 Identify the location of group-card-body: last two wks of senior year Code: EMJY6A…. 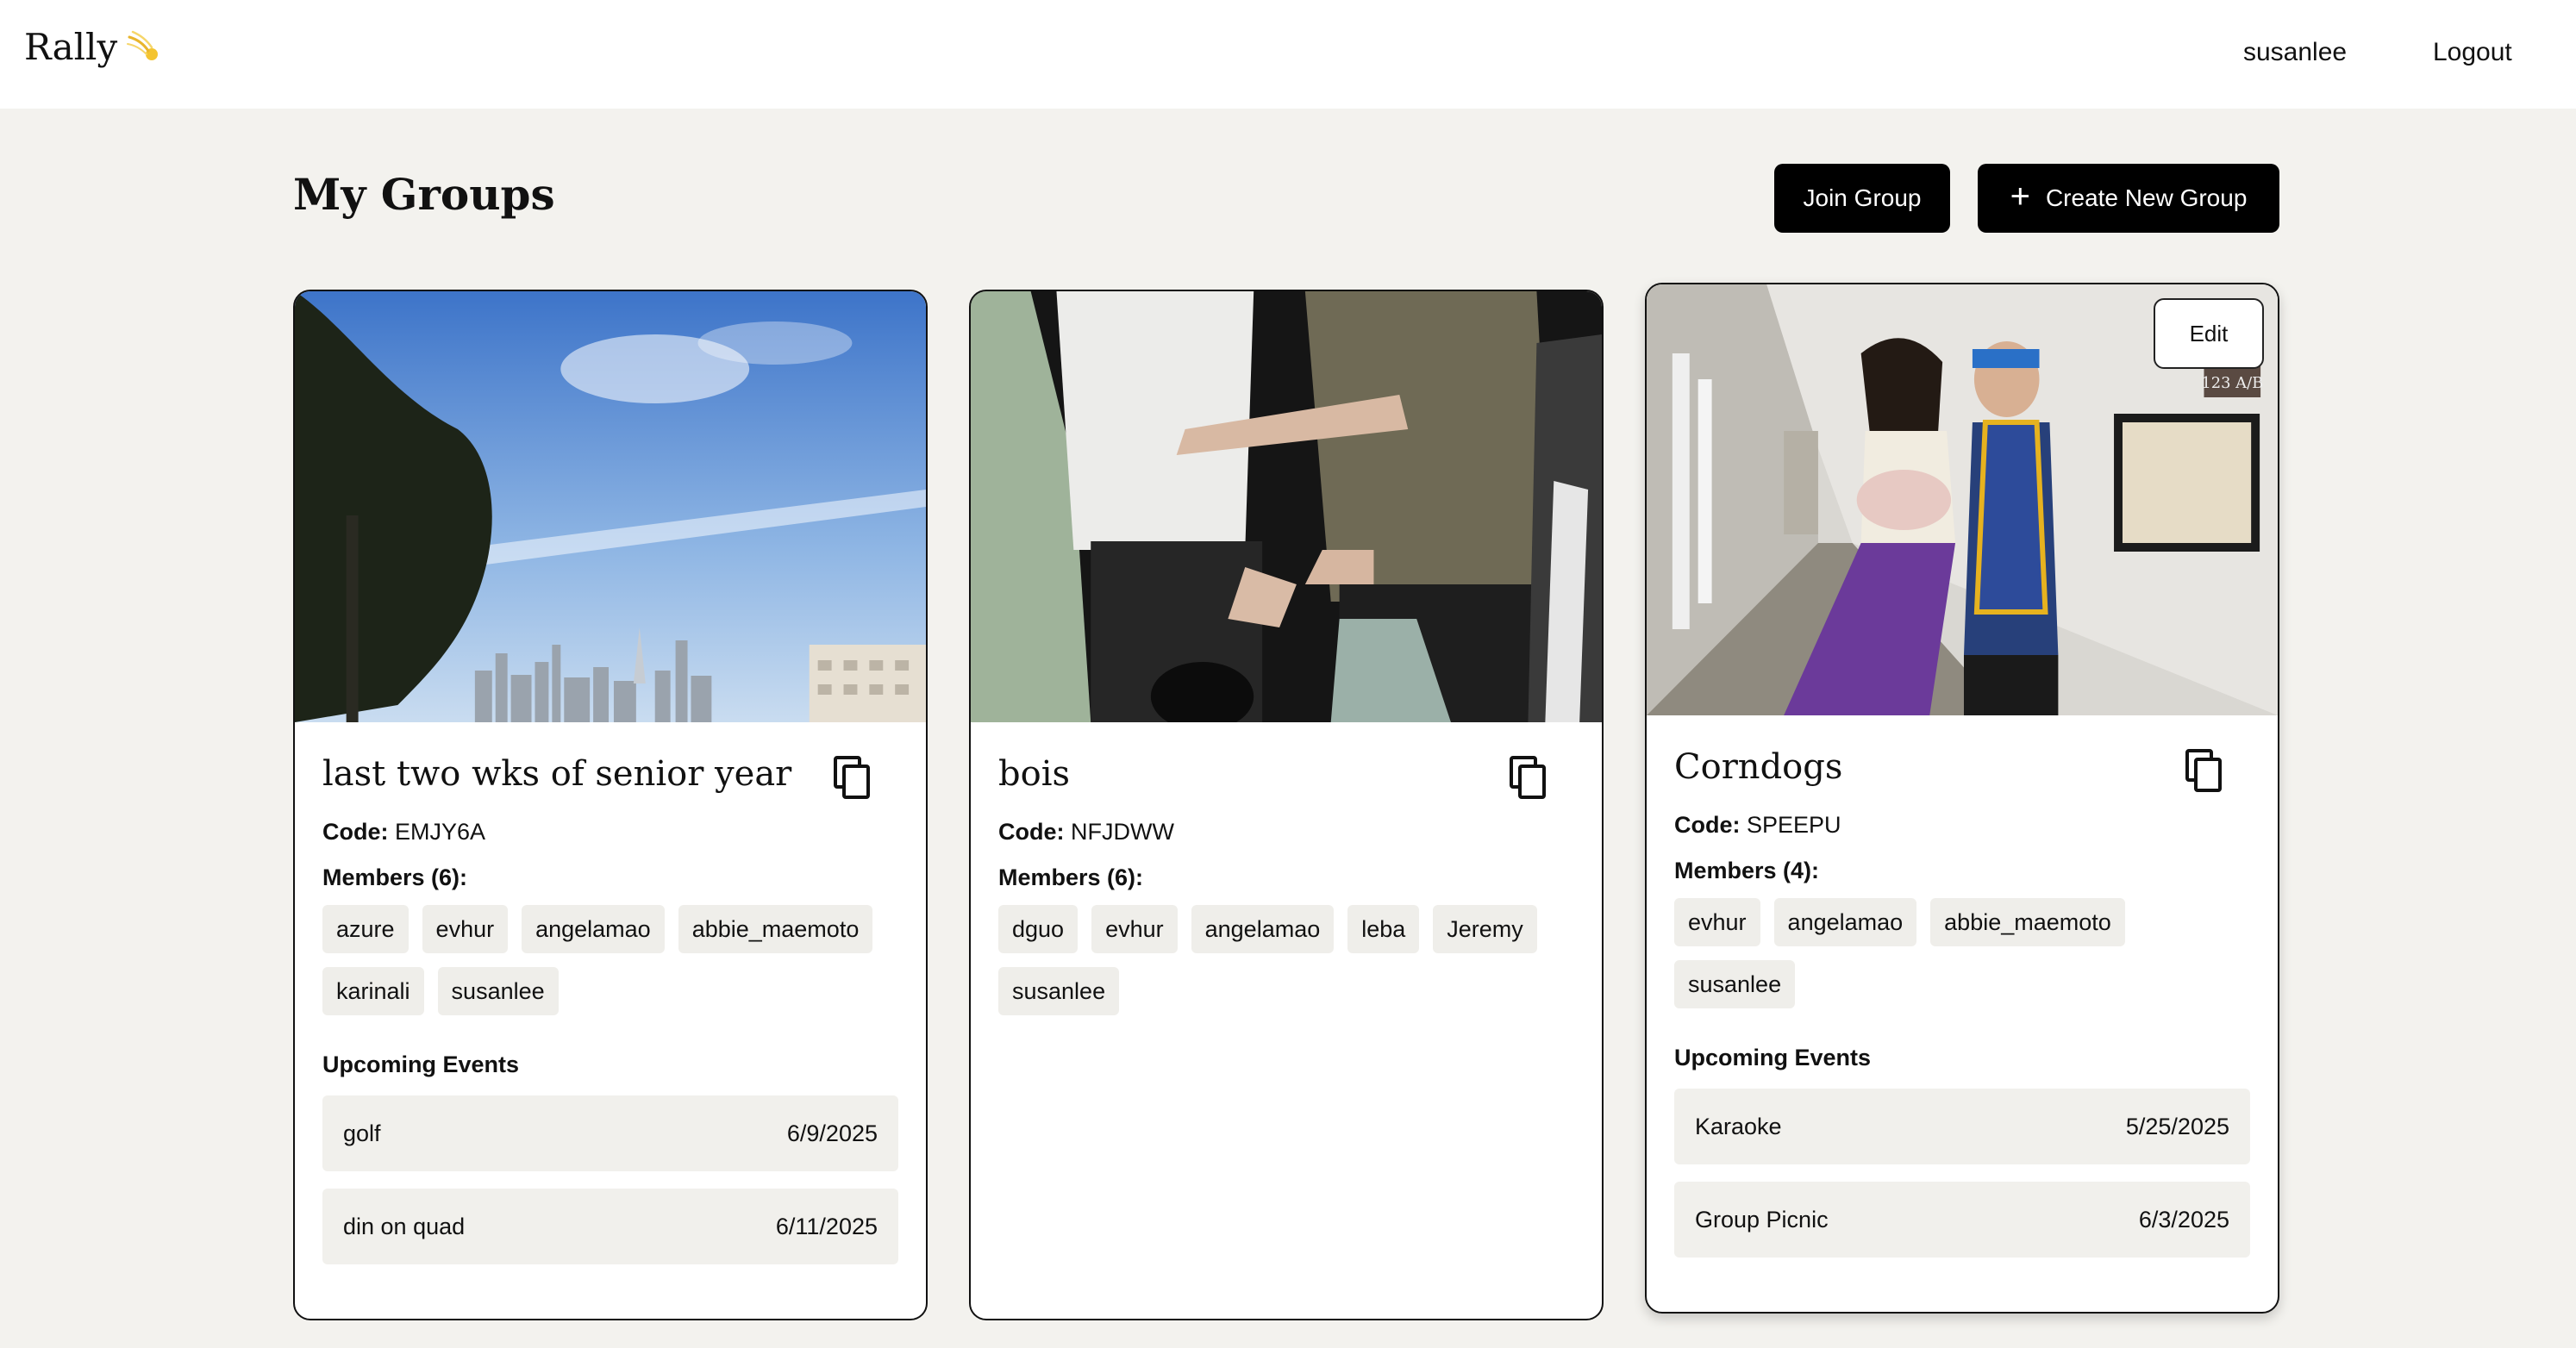
(610, 1006).